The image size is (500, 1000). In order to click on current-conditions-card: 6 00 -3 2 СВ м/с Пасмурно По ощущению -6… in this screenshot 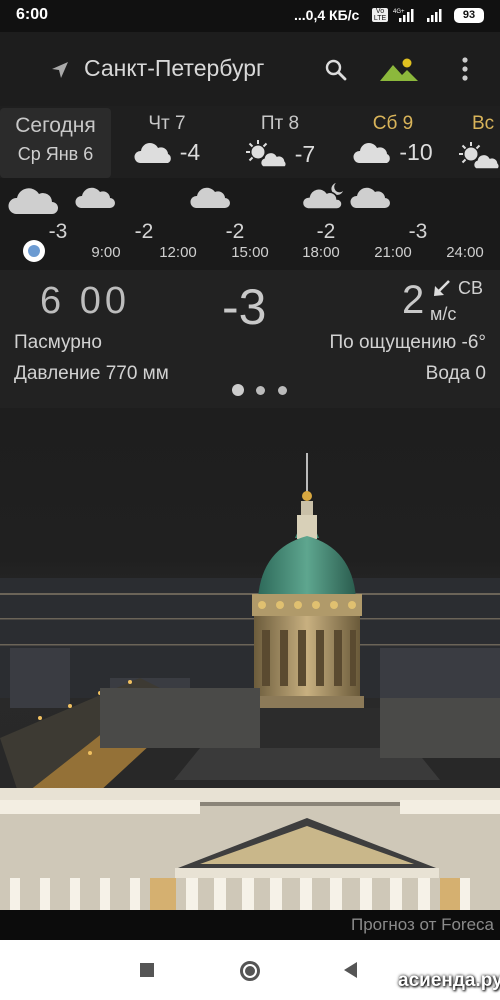, I will do `click(250, 339)`.